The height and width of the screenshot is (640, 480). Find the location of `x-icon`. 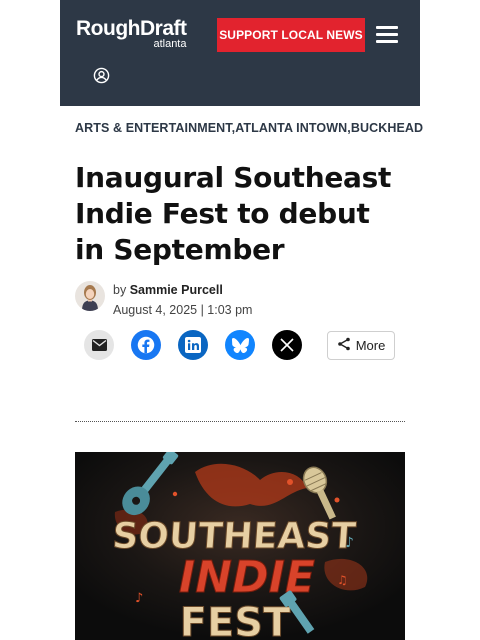

x-icon is located at coordinates (287, 345).